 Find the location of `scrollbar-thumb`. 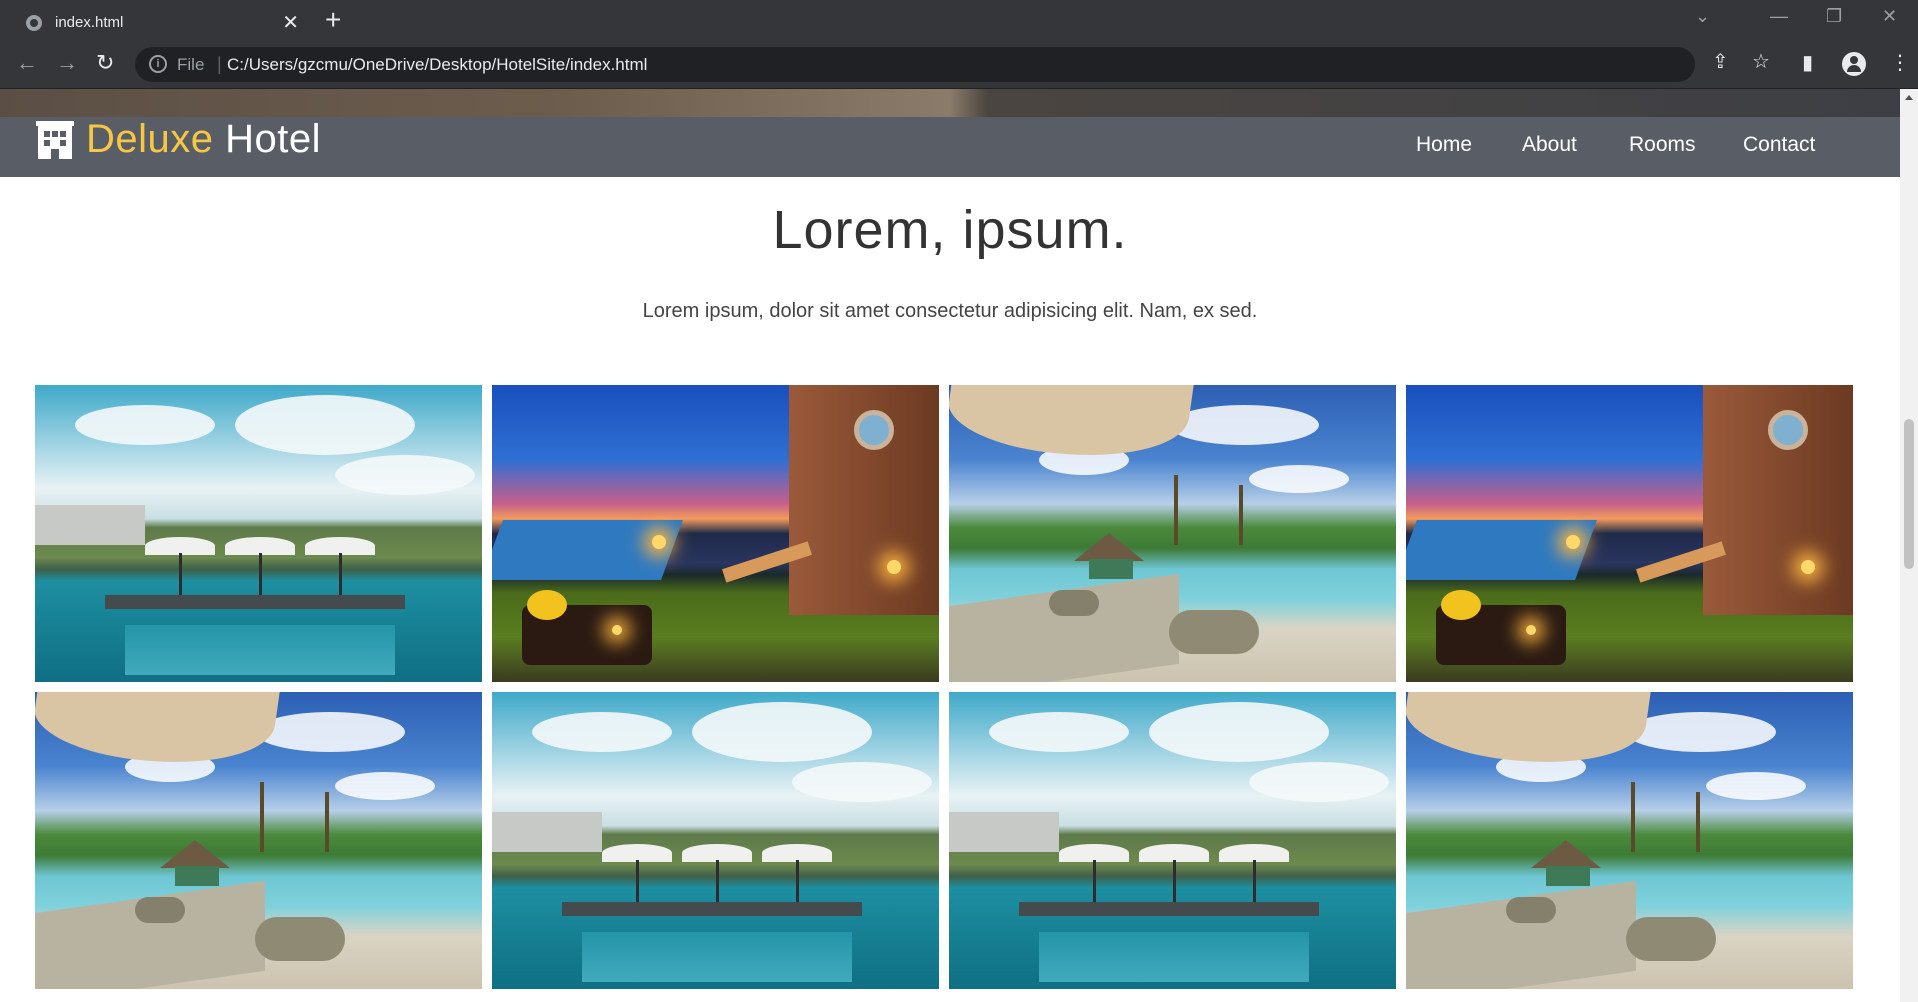

scrollbar-thumb is located at coordinates (1909, 494).